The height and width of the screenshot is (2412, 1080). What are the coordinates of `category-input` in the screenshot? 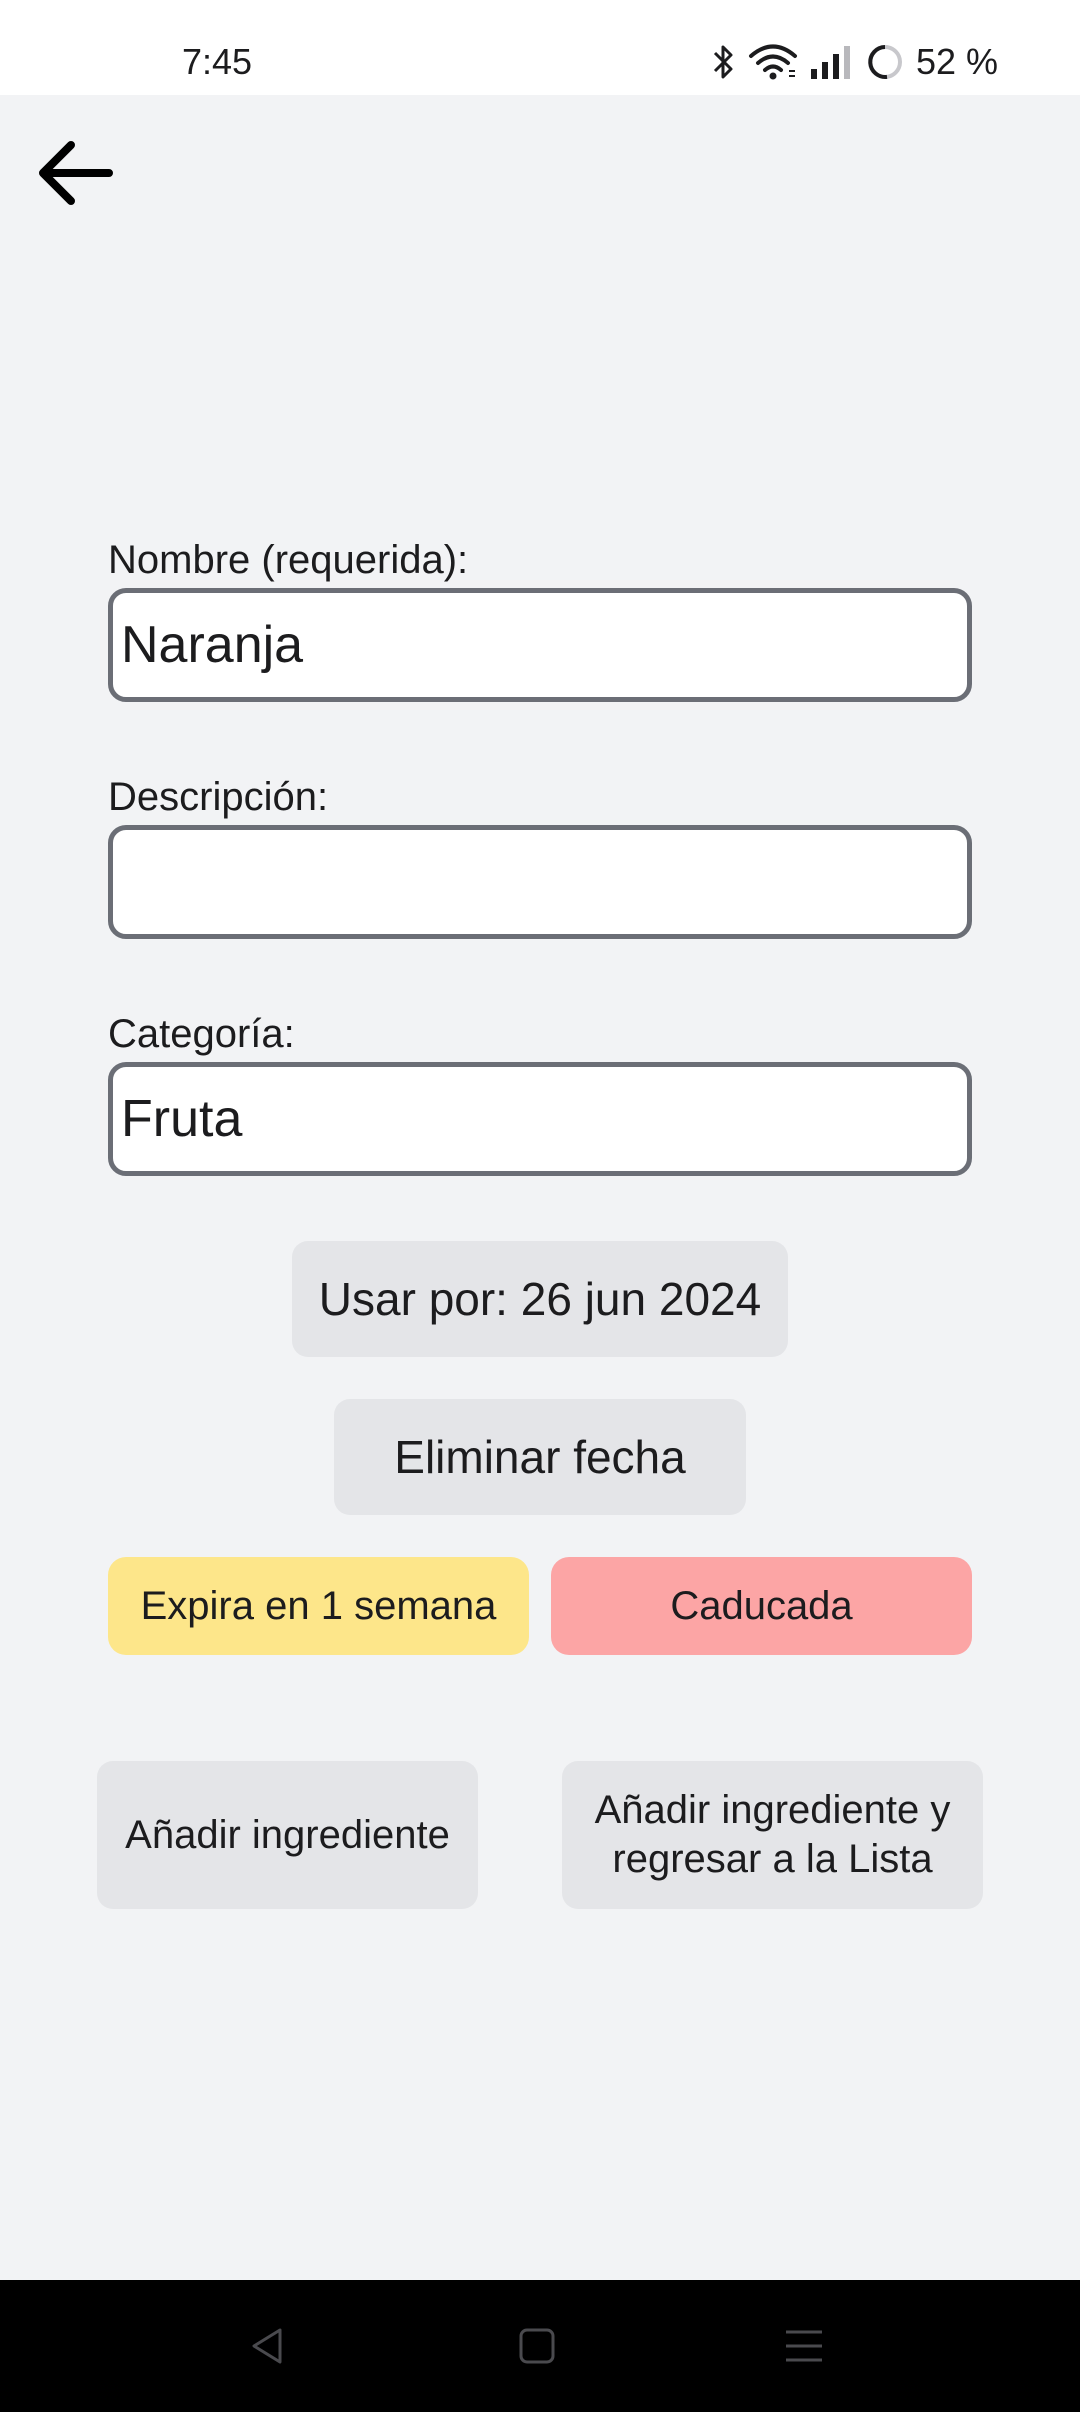 It's located at (540, 1119).